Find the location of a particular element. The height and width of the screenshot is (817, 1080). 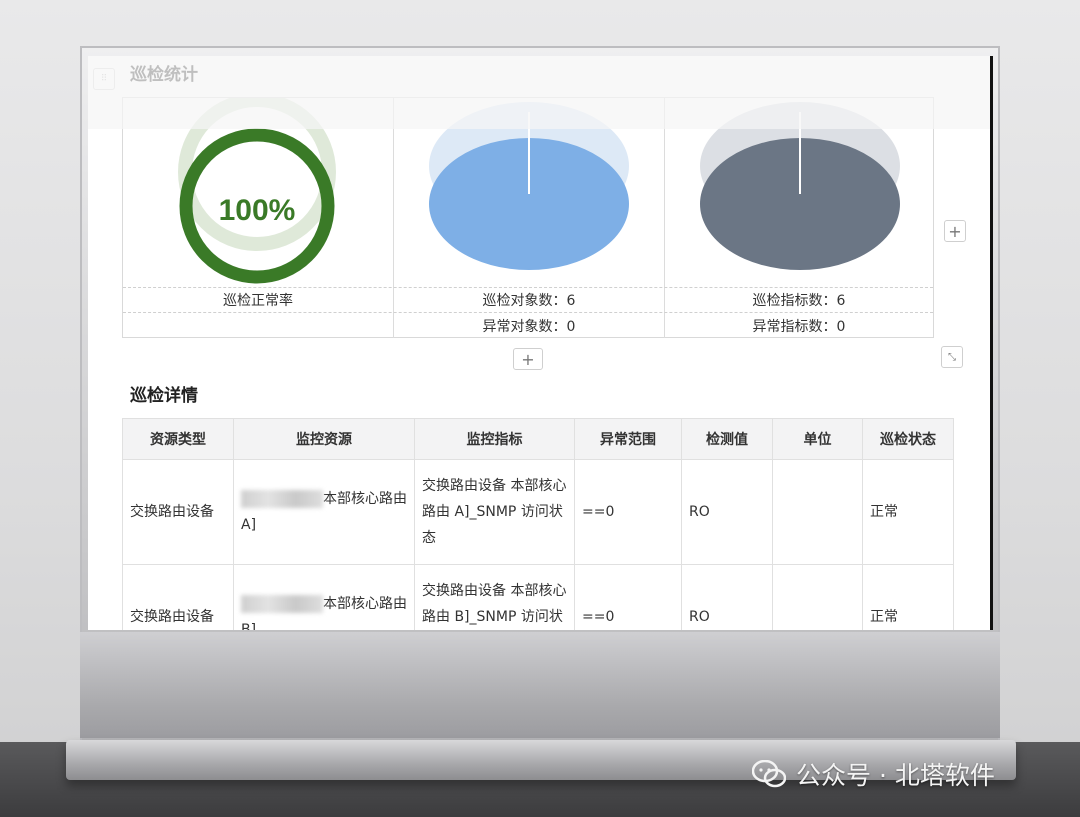

detail-section-title: 巡检详情 is located at coordinates (164, 396).